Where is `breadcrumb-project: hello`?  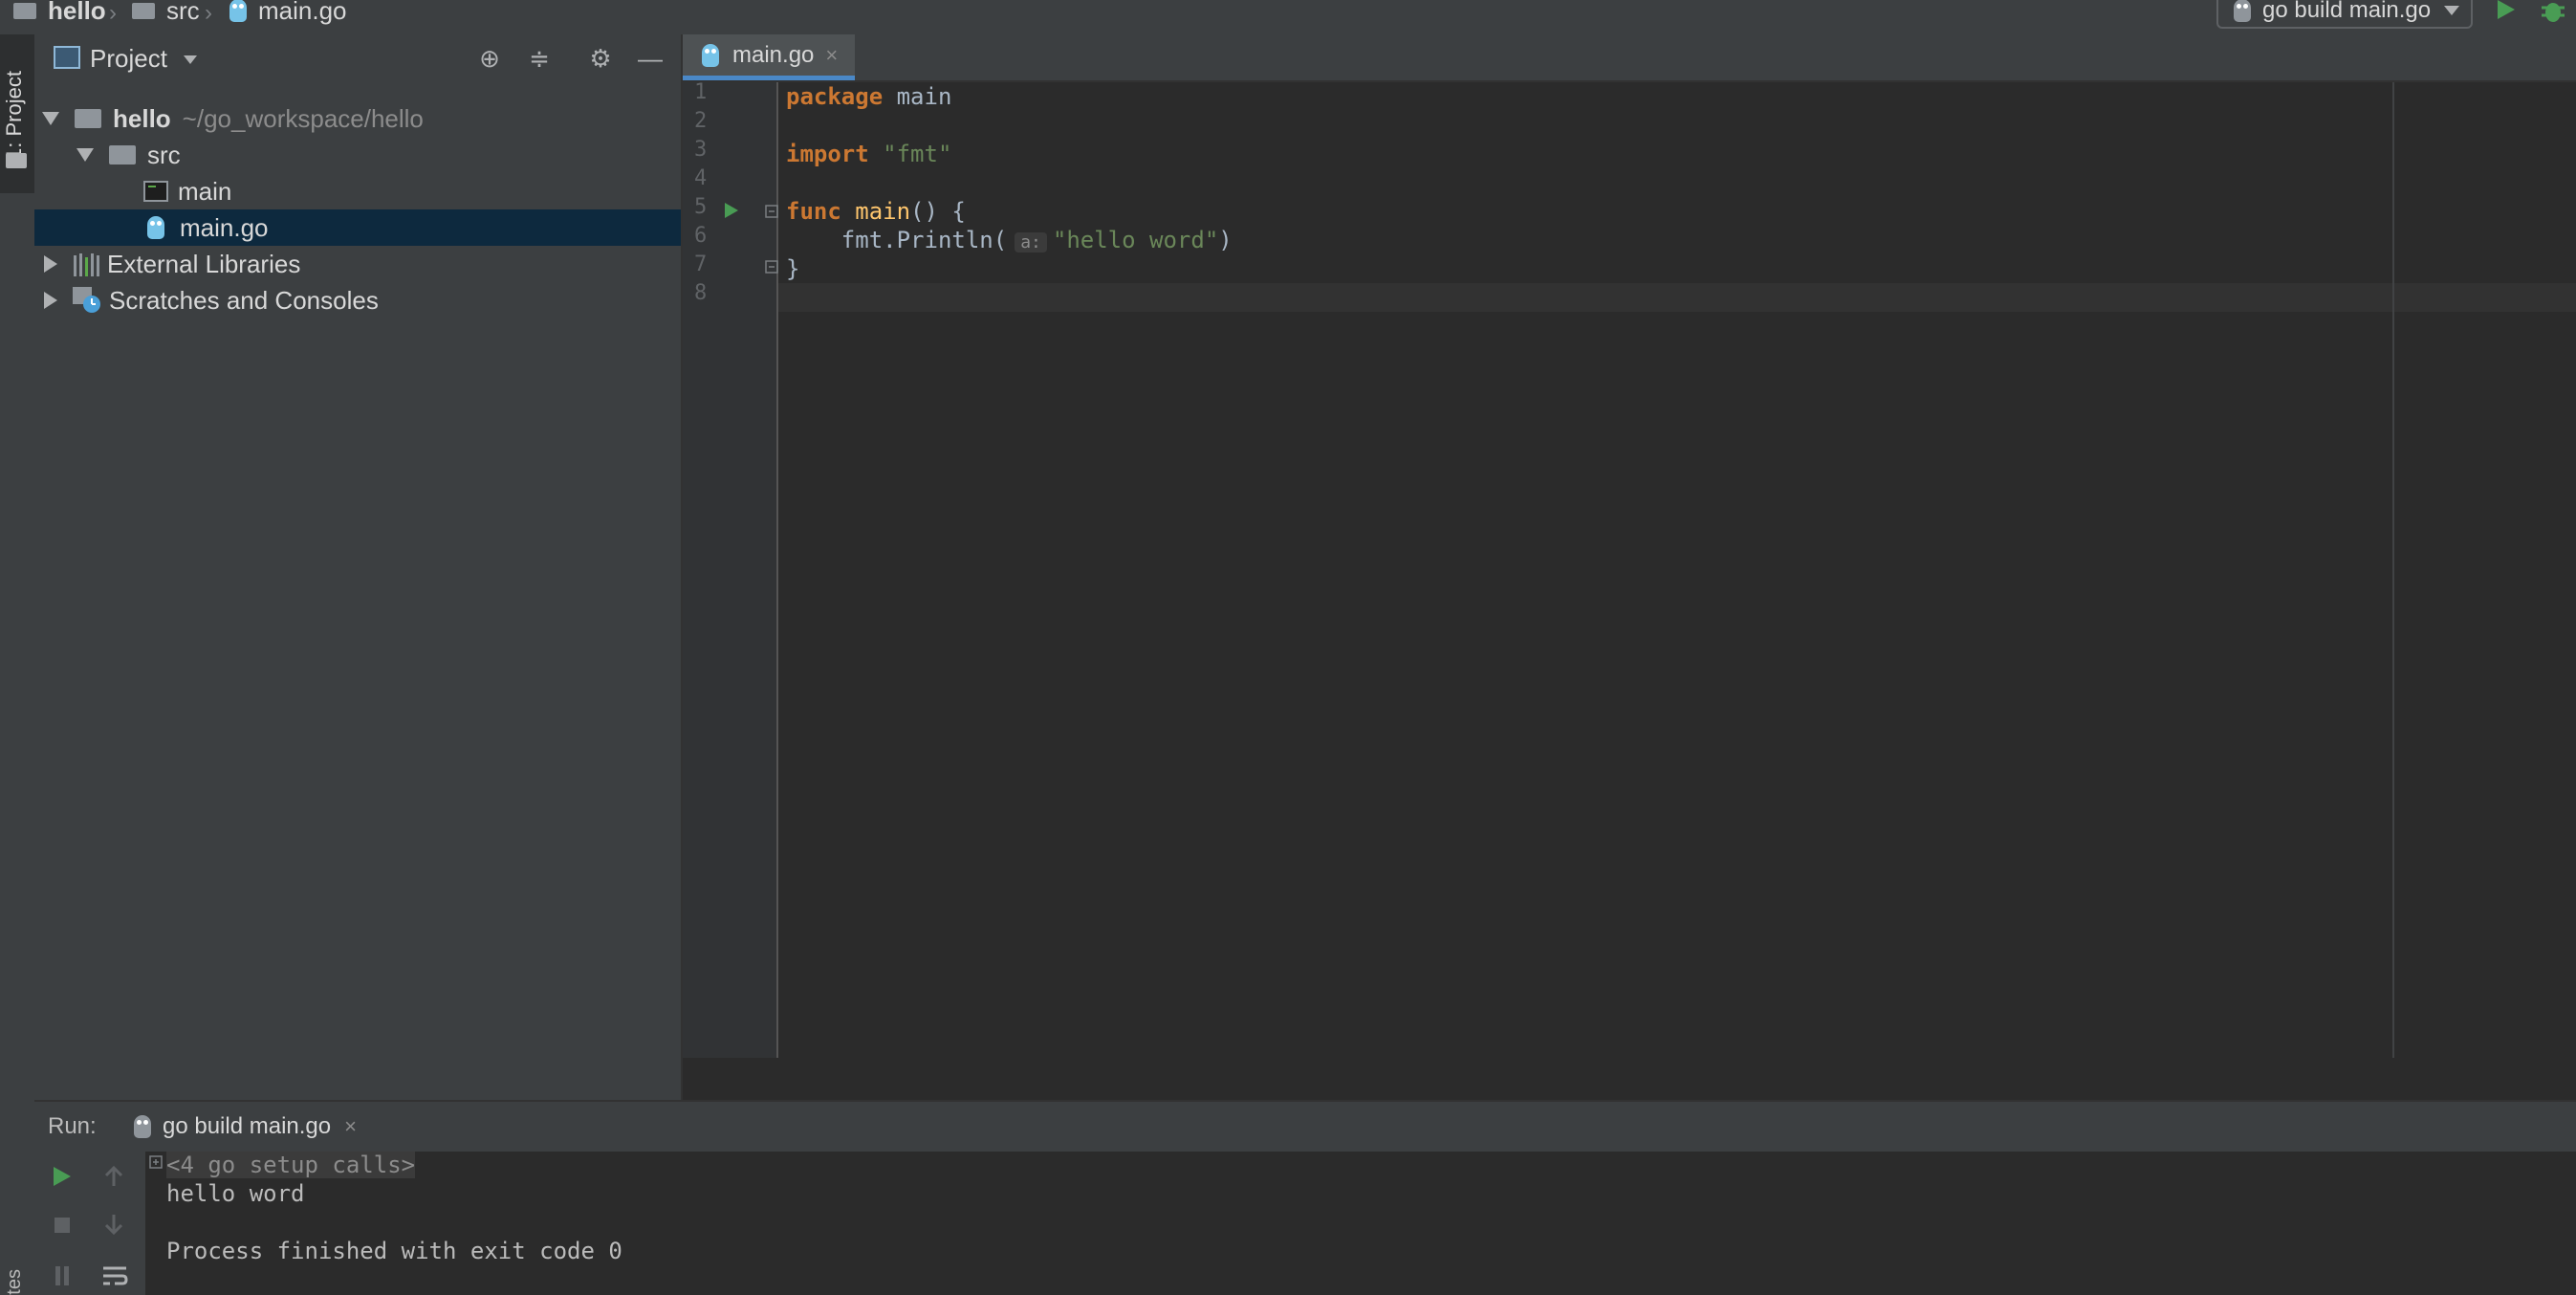 breadcrumb-project: hello is located at coordinates (59, 12).